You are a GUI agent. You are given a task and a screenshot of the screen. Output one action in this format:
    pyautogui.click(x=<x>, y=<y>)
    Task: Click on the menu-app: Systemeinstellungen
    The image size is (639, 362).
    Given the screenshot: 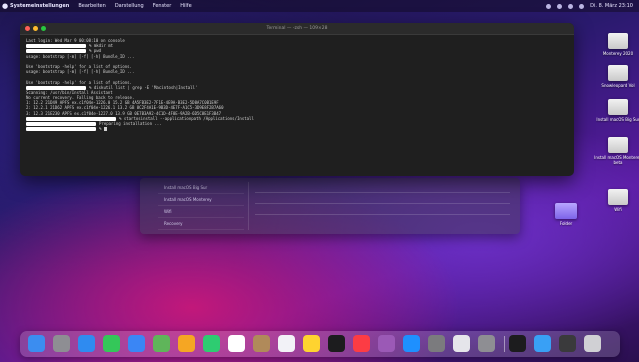 What is the action you would take?
    pyautogui.click(x=39, y=6)
    